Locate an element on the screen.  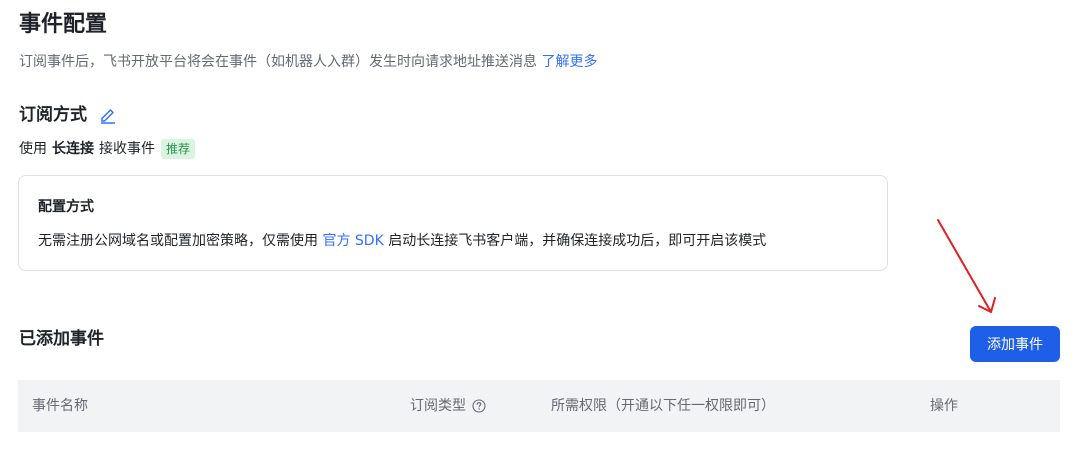
column-required-permissions: 所需权限（开通以下任一权限即可） is located at coordinates (663, 406).